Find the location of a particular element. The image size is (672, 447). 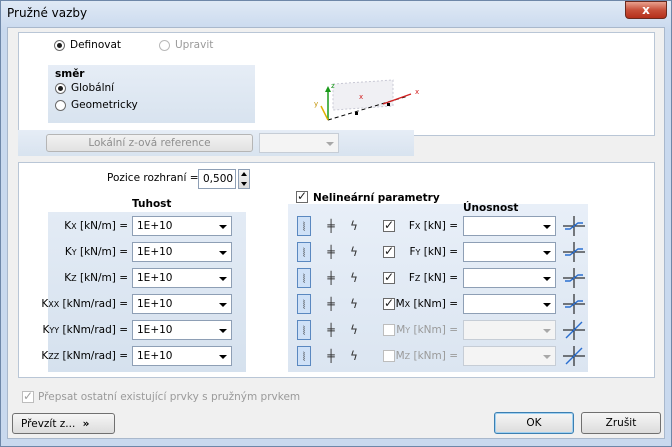

double-chevron-right-icon: » is located at coordinates (86, 424).